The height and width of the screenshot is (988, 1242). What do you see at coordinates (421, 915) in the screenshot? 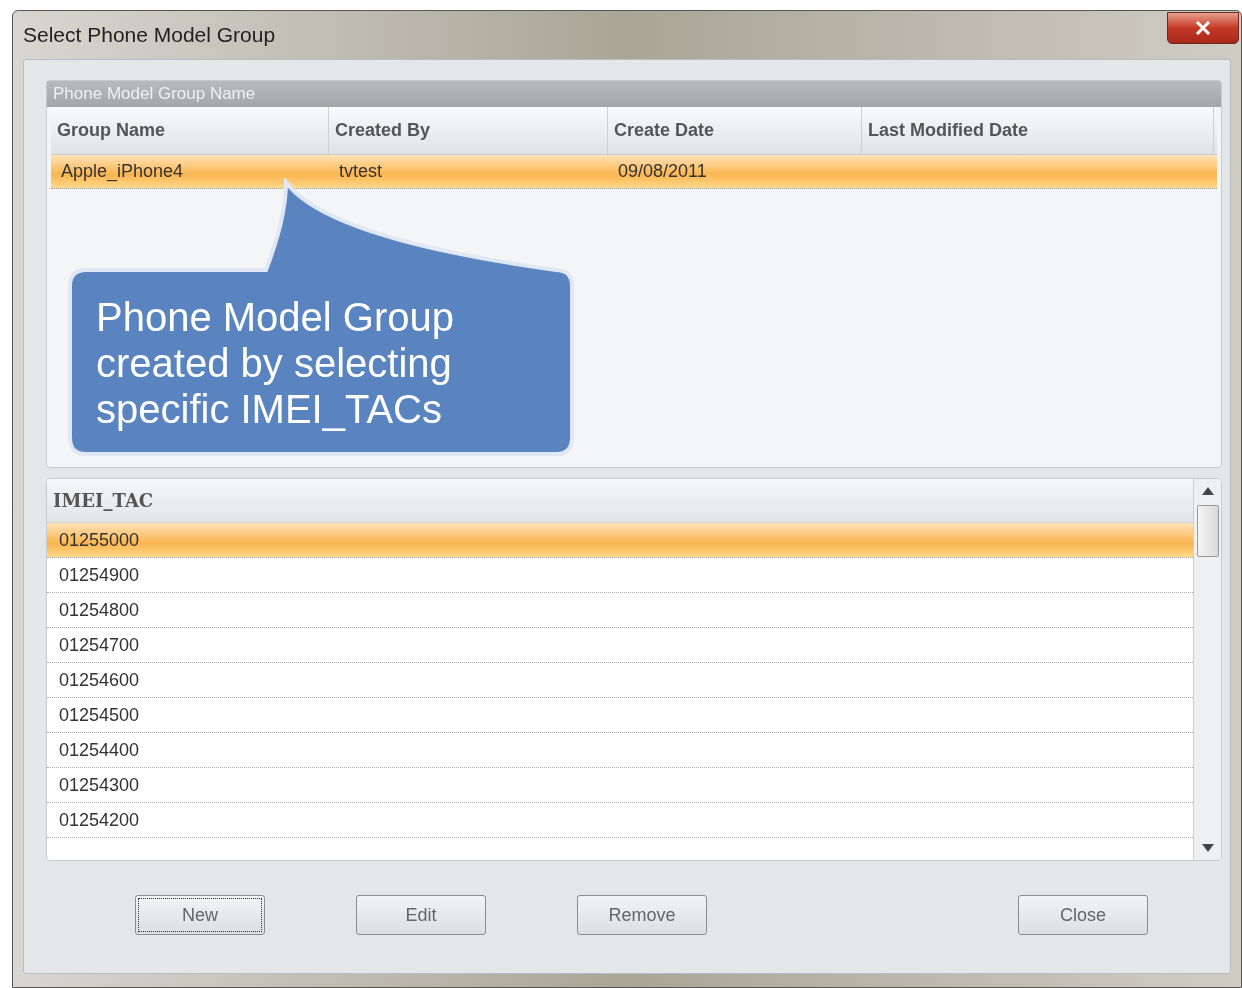
I see `dialog-button: Edit` at bounding box center [421, 915].